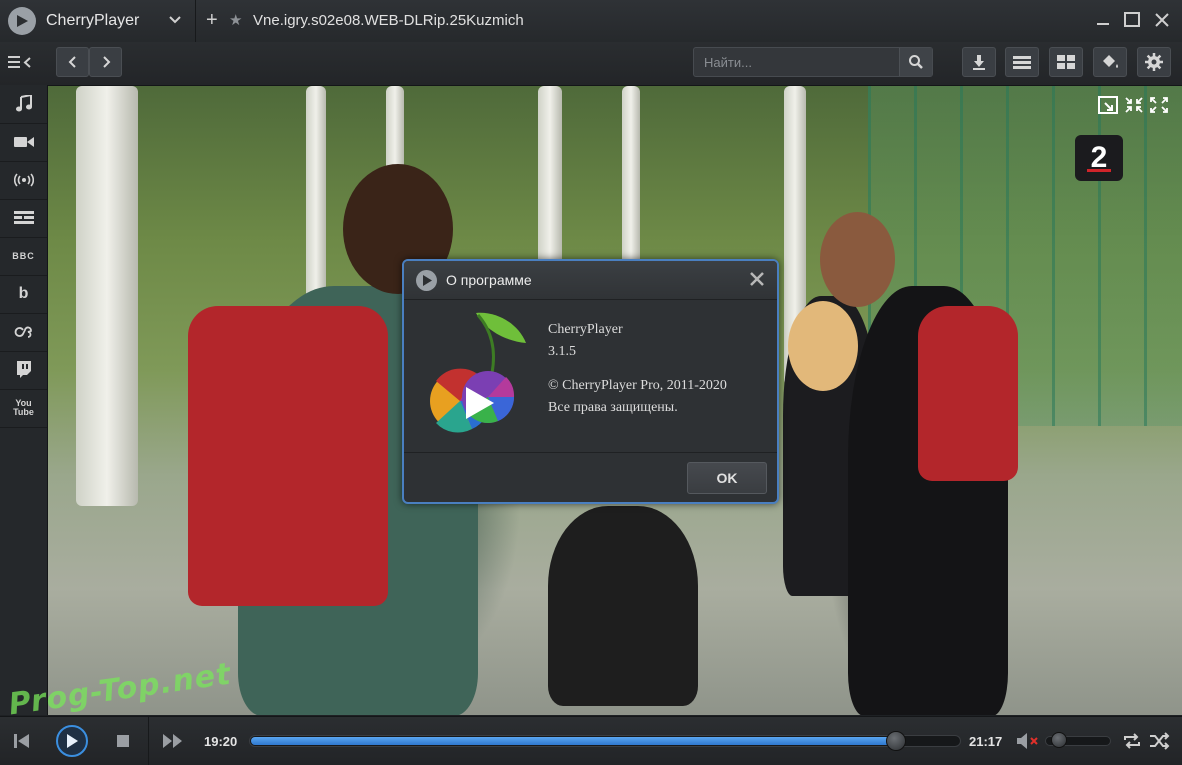 The width and height of the screenshot is (1182, 765). I want to click on volume-slider, so click(1078, 740).